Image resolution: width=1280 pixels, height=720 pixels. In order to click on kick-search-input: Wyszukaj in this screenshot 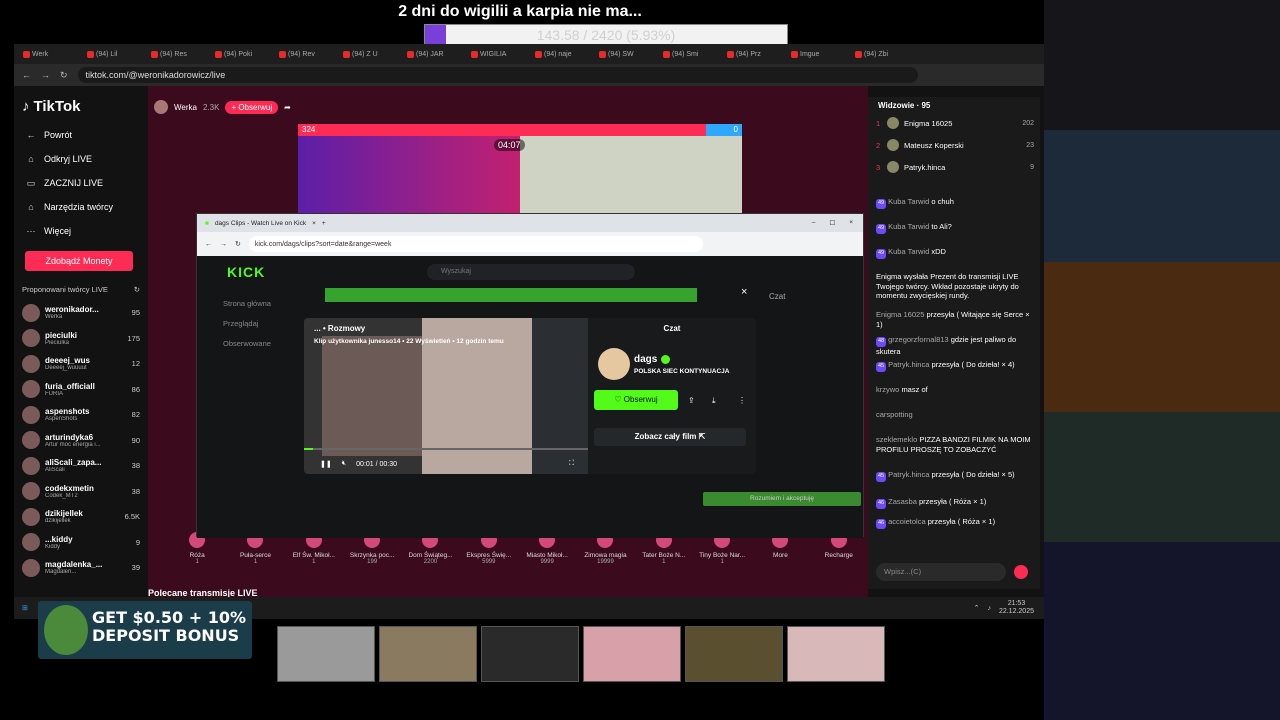, I will do `click(531, 272)`.